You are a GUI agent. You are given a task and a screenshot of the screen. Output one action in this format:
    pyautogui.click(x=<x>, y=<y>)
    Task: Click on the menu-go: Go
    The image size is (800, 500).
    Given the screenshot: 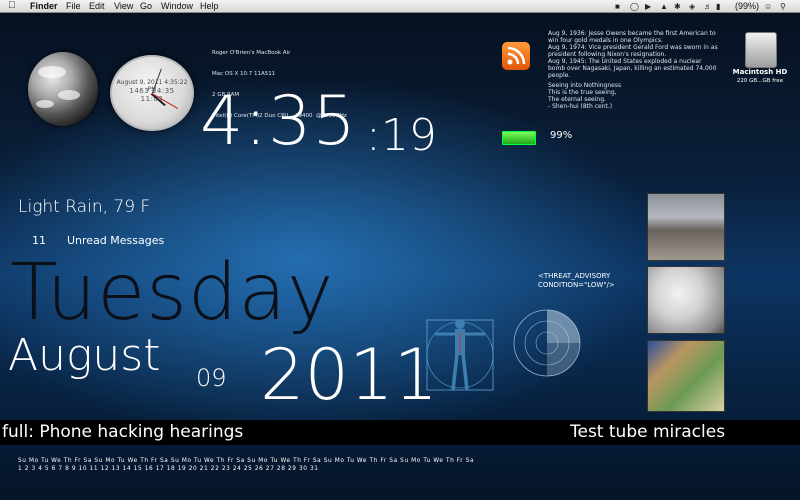 What is the action you would take?
    pyautogui.click(x=146, y=6)
    